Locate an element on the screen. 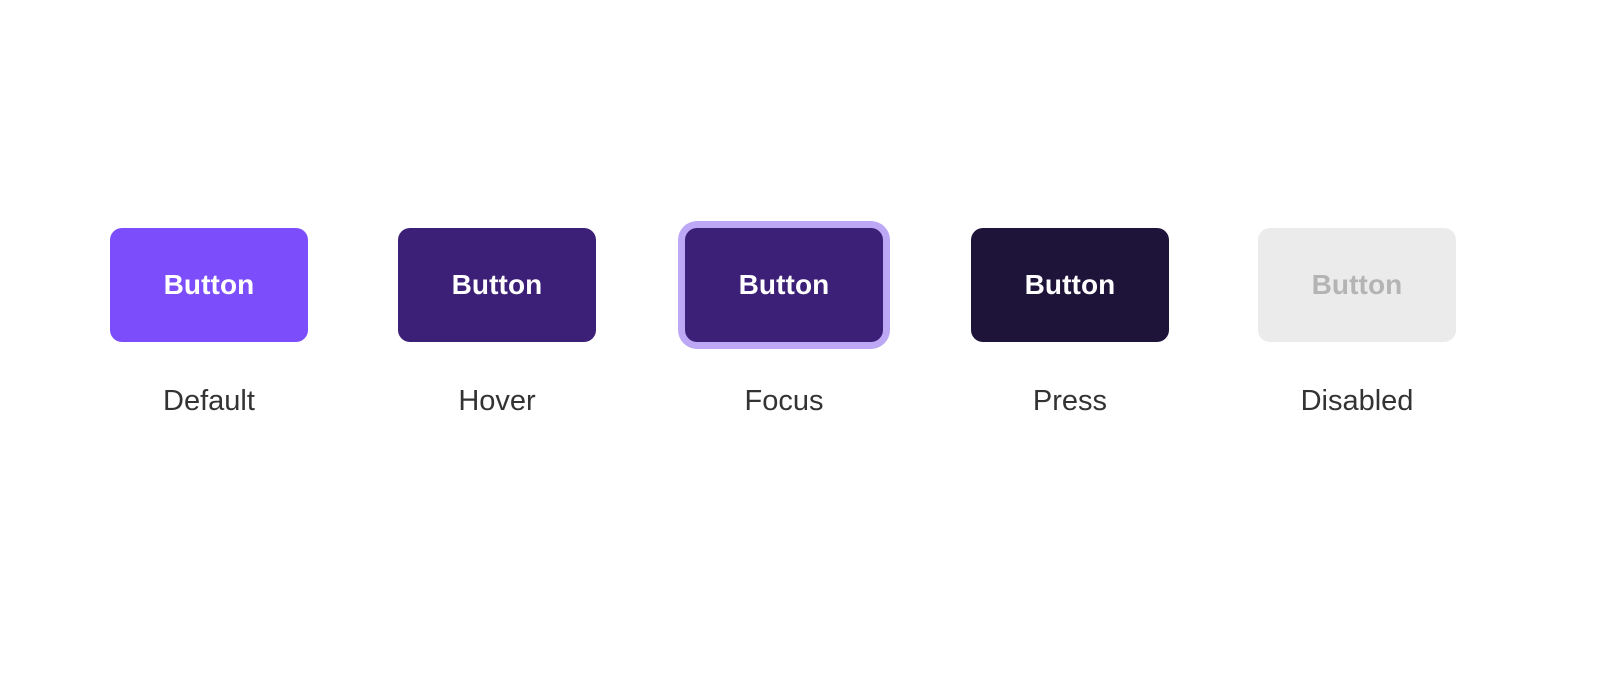 This screenshot has height=682, width=1606. state-caption-focus: Focus is located at coordinates (784, 401).